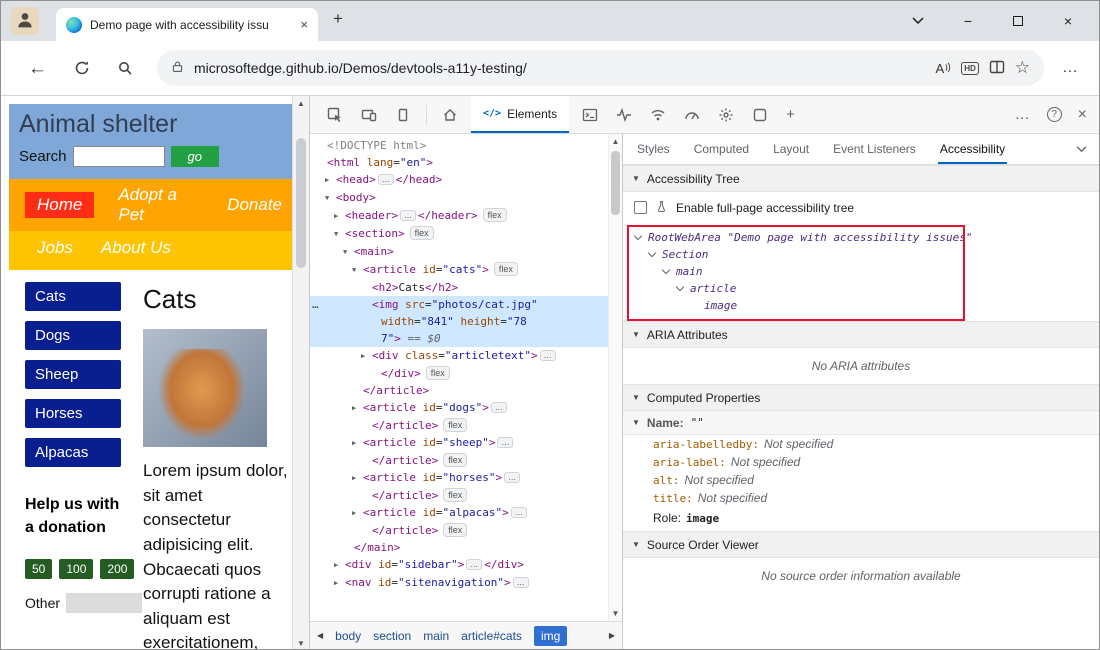 This screenshot has height=650, width=1100. What do you see at coordinates (861, 544) in the screenshot?
I see `section-source-order-viewer: ▼ Source Order Viewer` at bounding box center [861, 544].